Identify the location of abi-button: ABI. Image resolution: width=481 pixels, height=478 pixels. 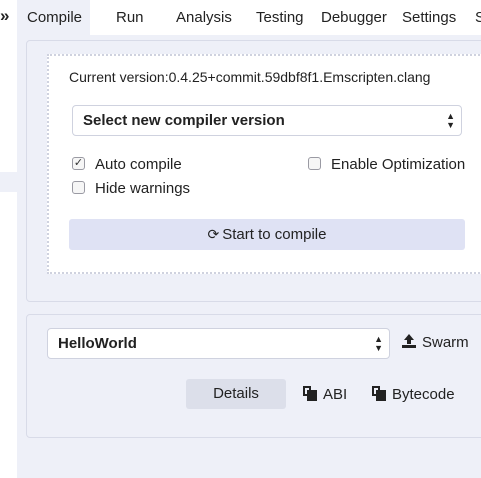
(325, 395).